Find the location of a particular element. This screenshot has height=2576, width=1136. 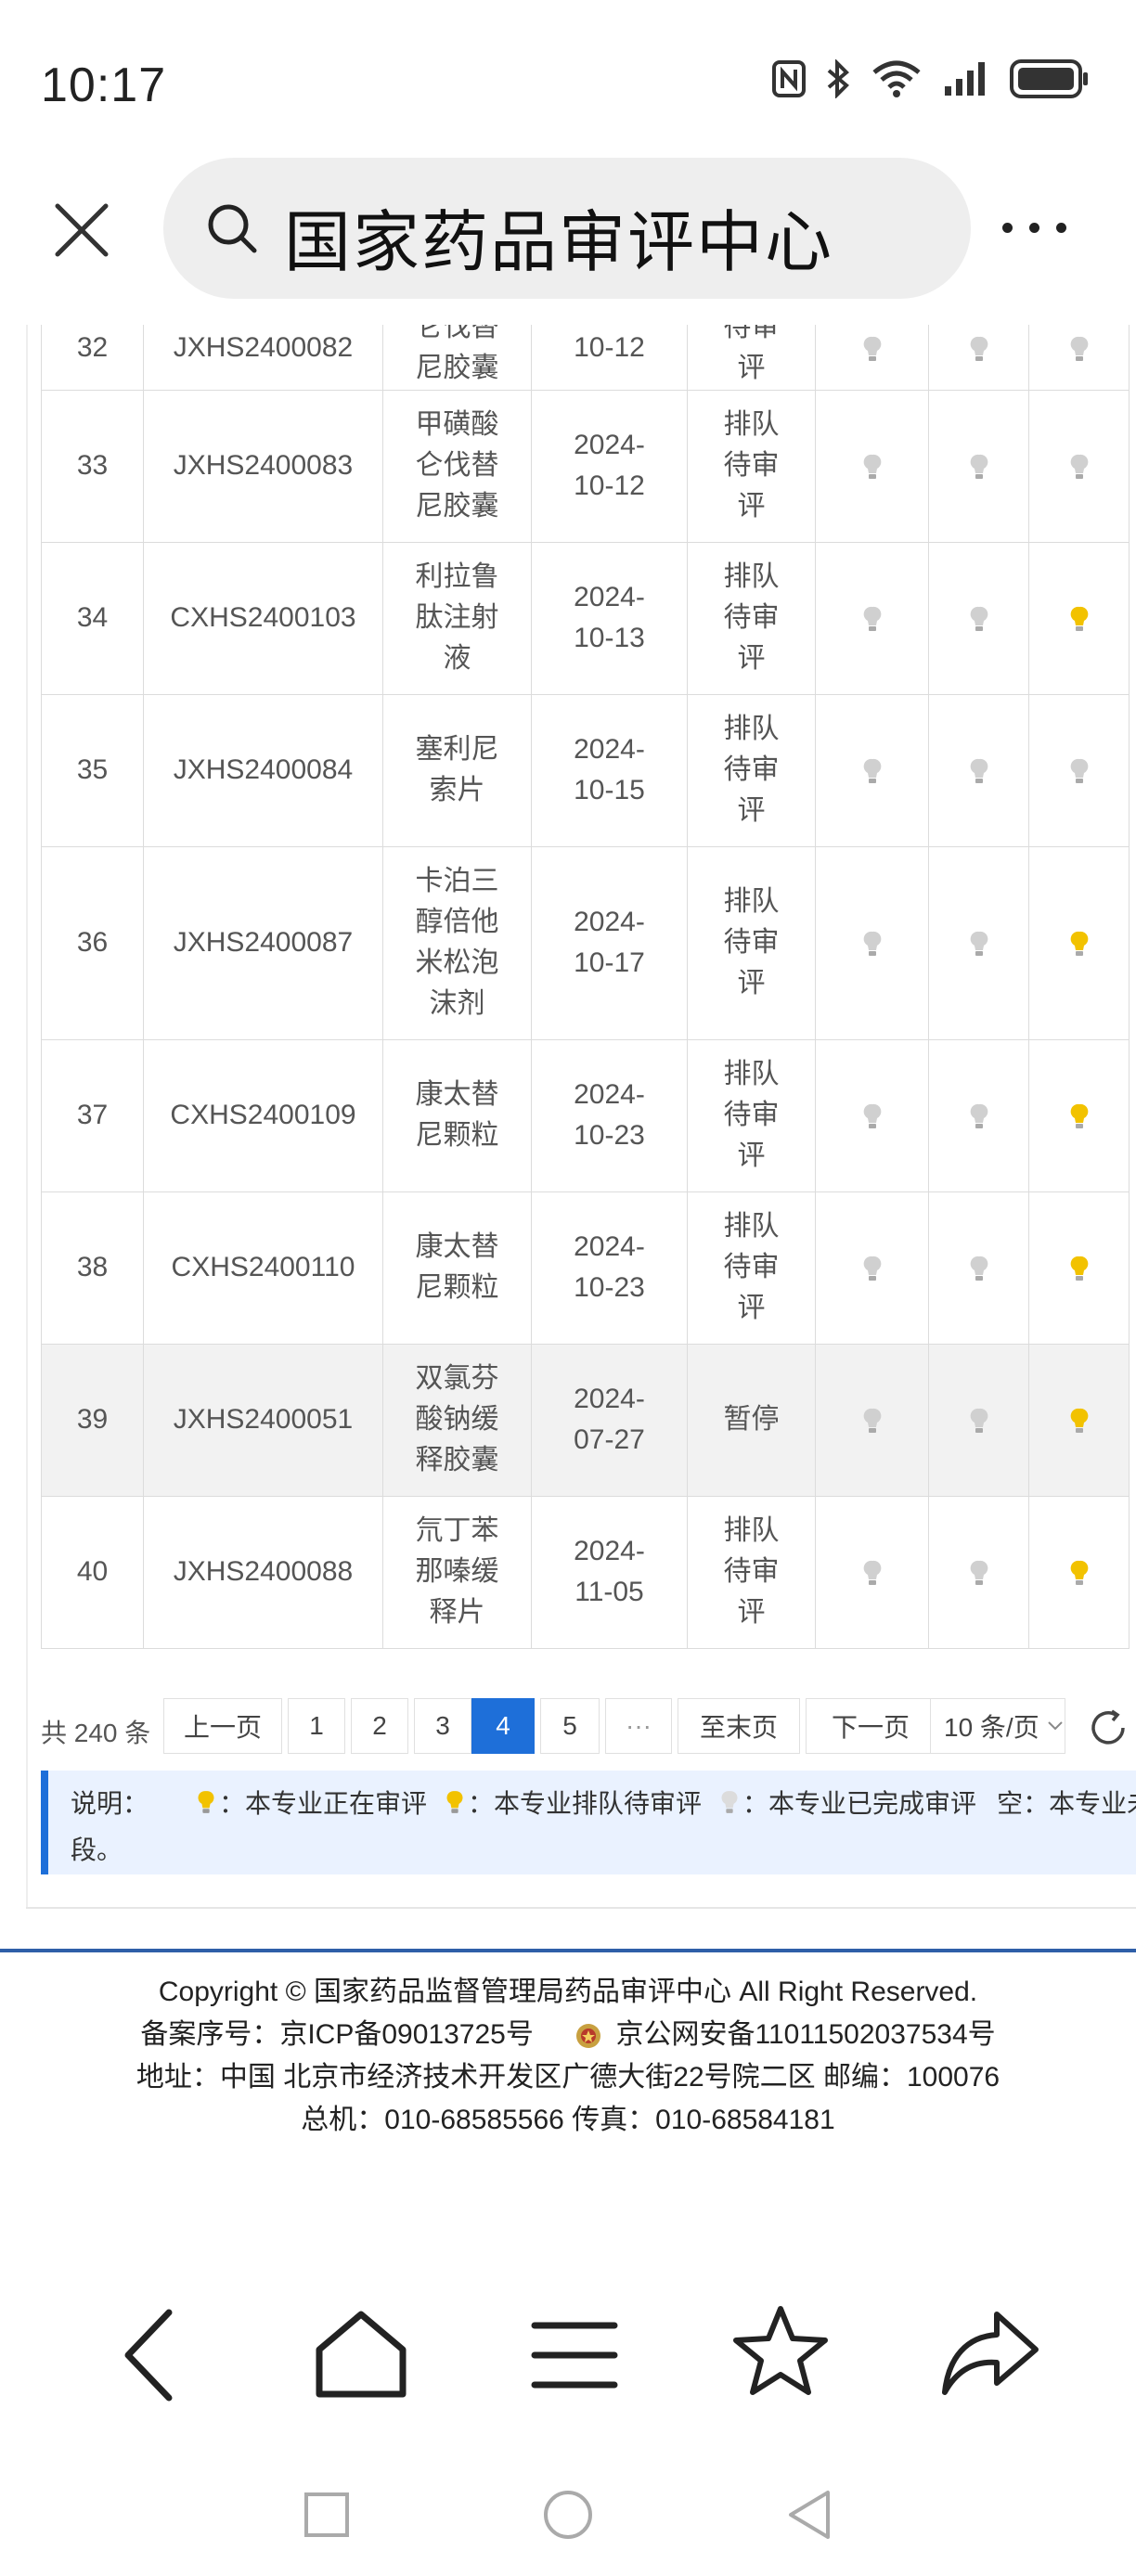

row-number: 36 is located at coordinates (92, 942).